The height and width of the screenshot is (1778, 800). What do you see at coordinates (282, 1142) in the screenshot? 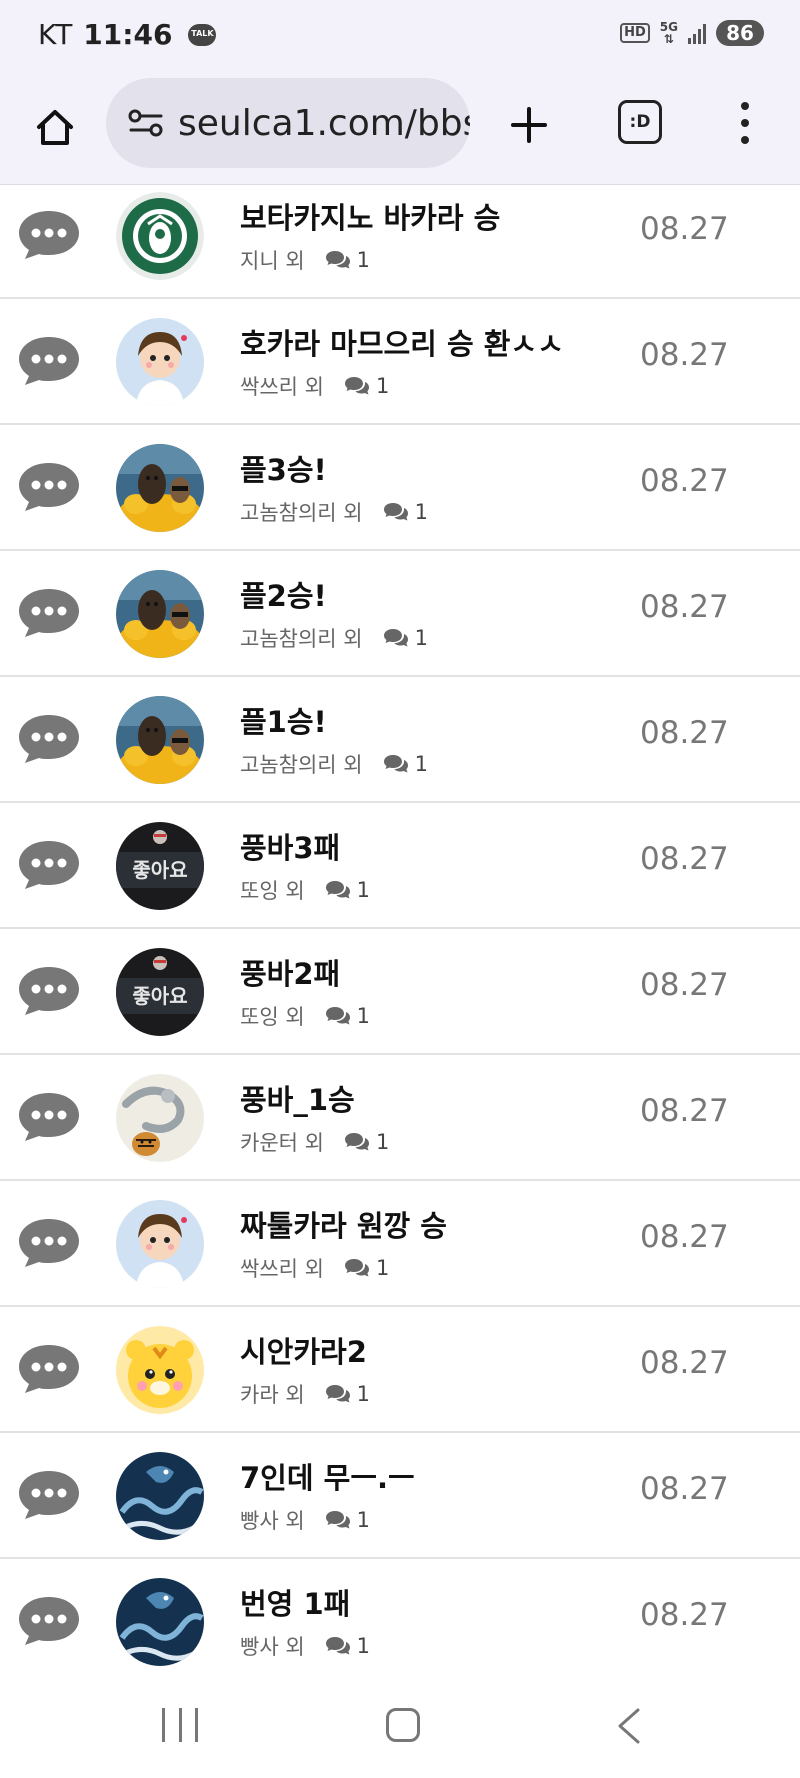
I see `post-author: 카운터 외` at bounding box center [282, 1142].